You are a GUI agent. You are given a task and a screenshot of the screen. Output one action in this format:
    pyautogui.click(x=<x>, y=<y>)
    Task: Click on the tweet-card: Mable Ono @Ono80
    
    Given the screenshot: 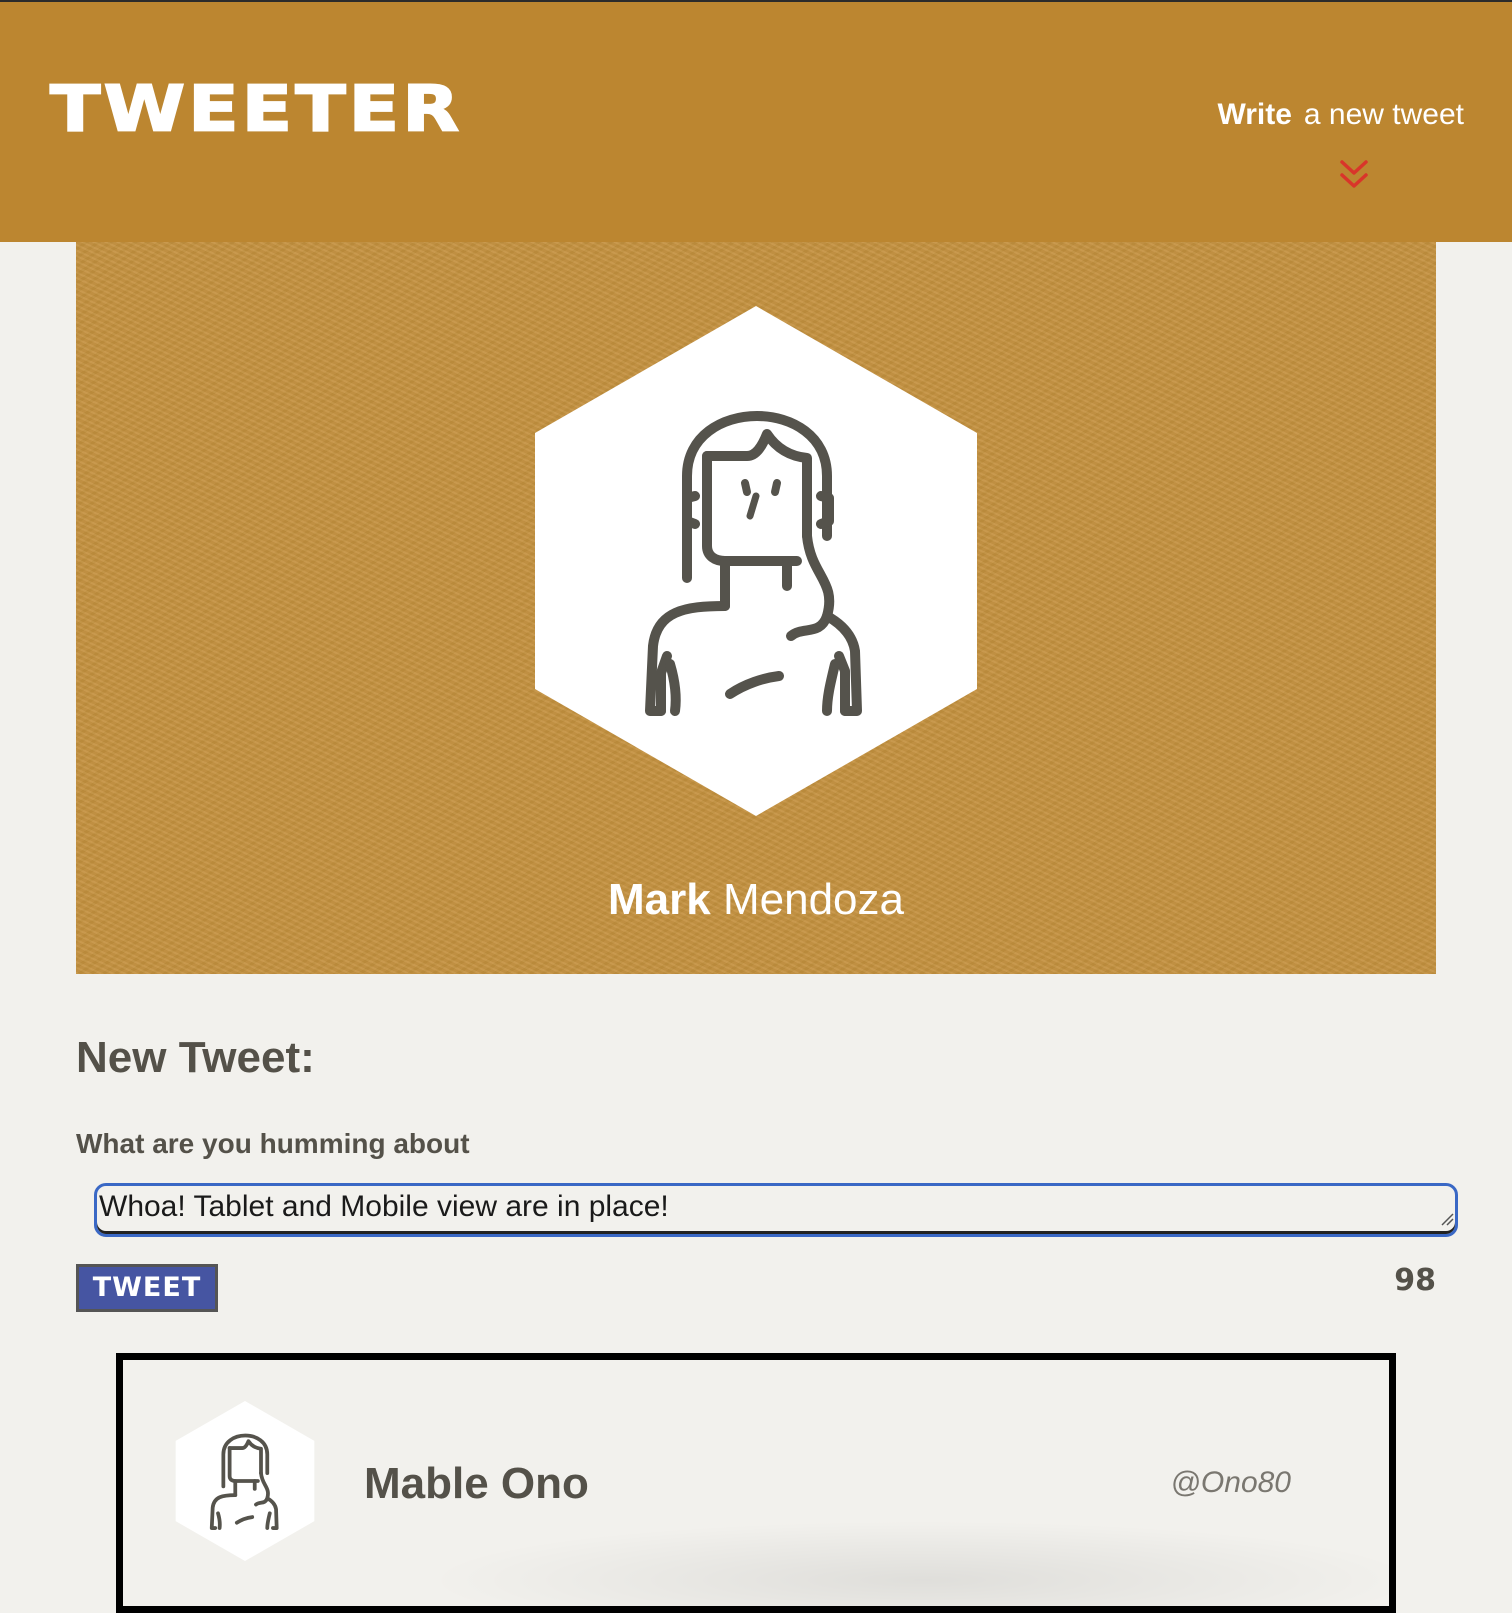 What is the action you would take?
    pyautogui.click(x=756, y=1483)
    